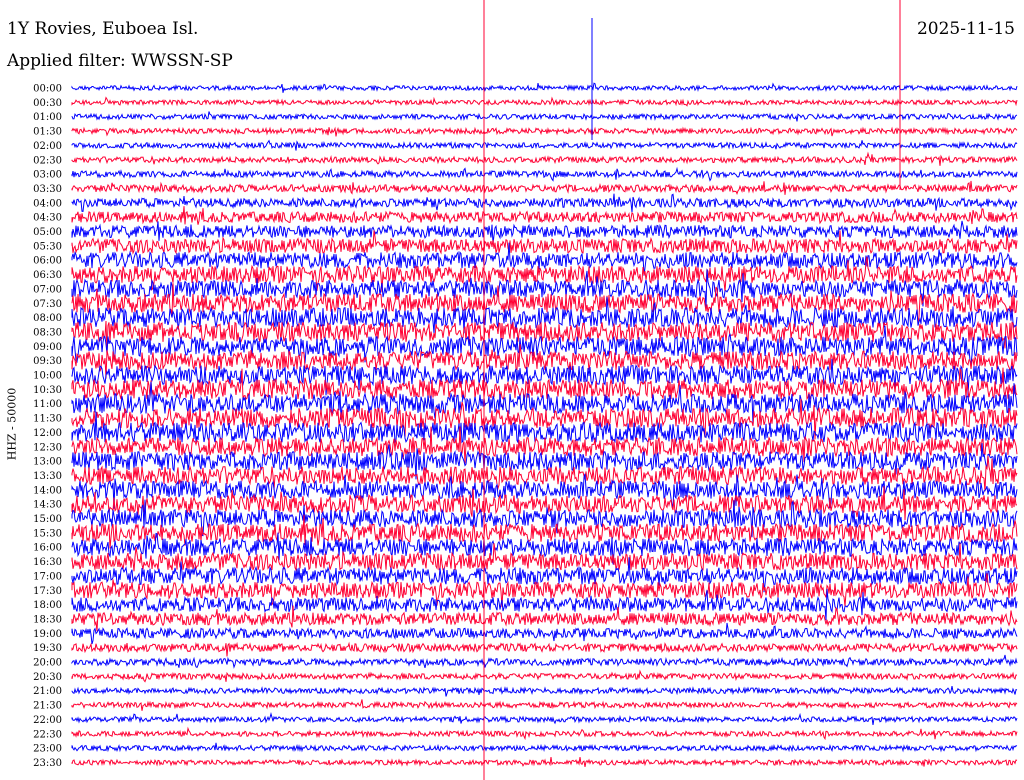  I want to click on time-tick-label: 16:30, so click(47, 562).